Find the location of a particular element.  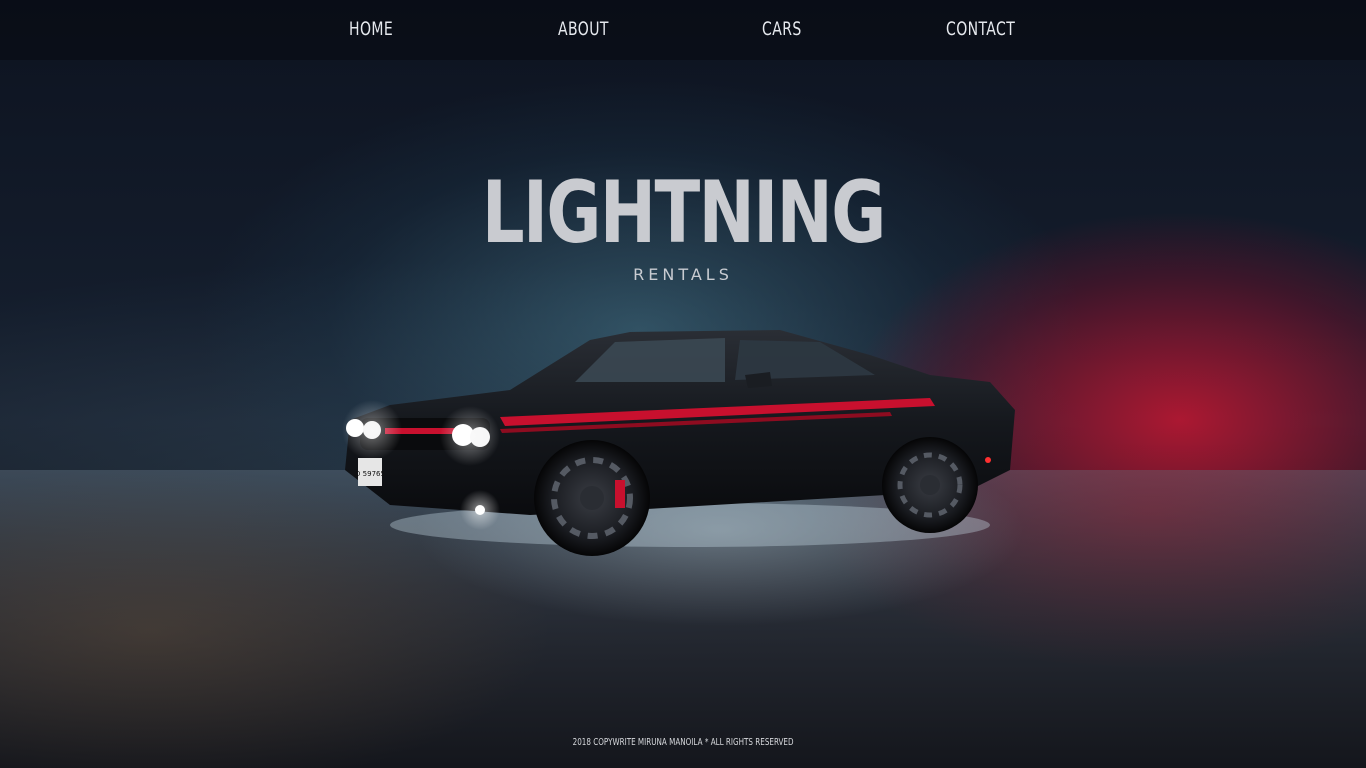

nav-link-about: ABOUT is located at coordinates (583, 29).